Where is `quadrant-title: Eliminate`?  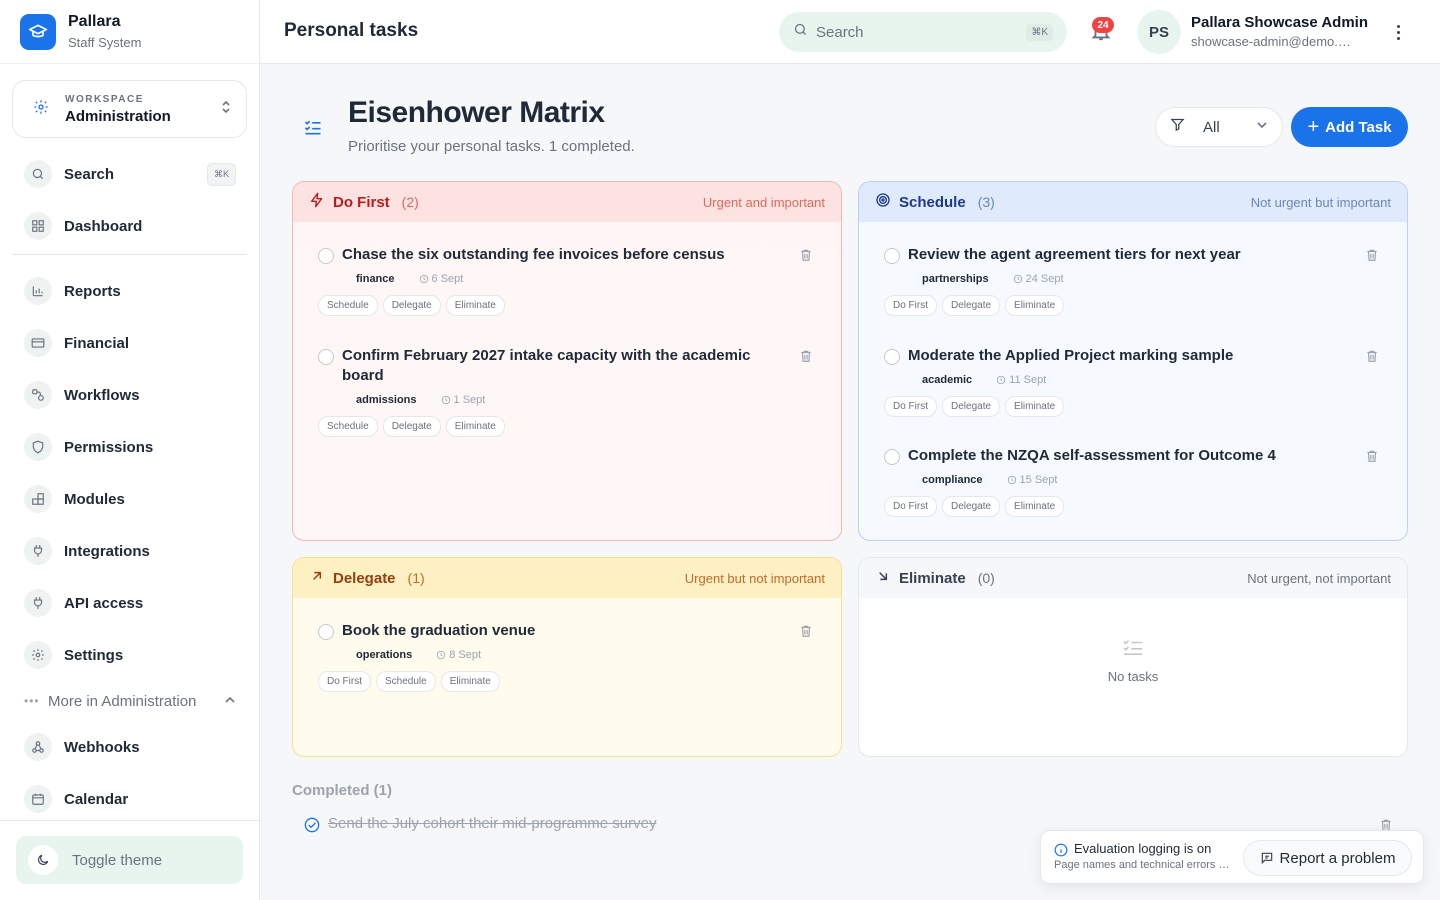
quadrant-title: Eliminate is located at coordinates (932, 578).